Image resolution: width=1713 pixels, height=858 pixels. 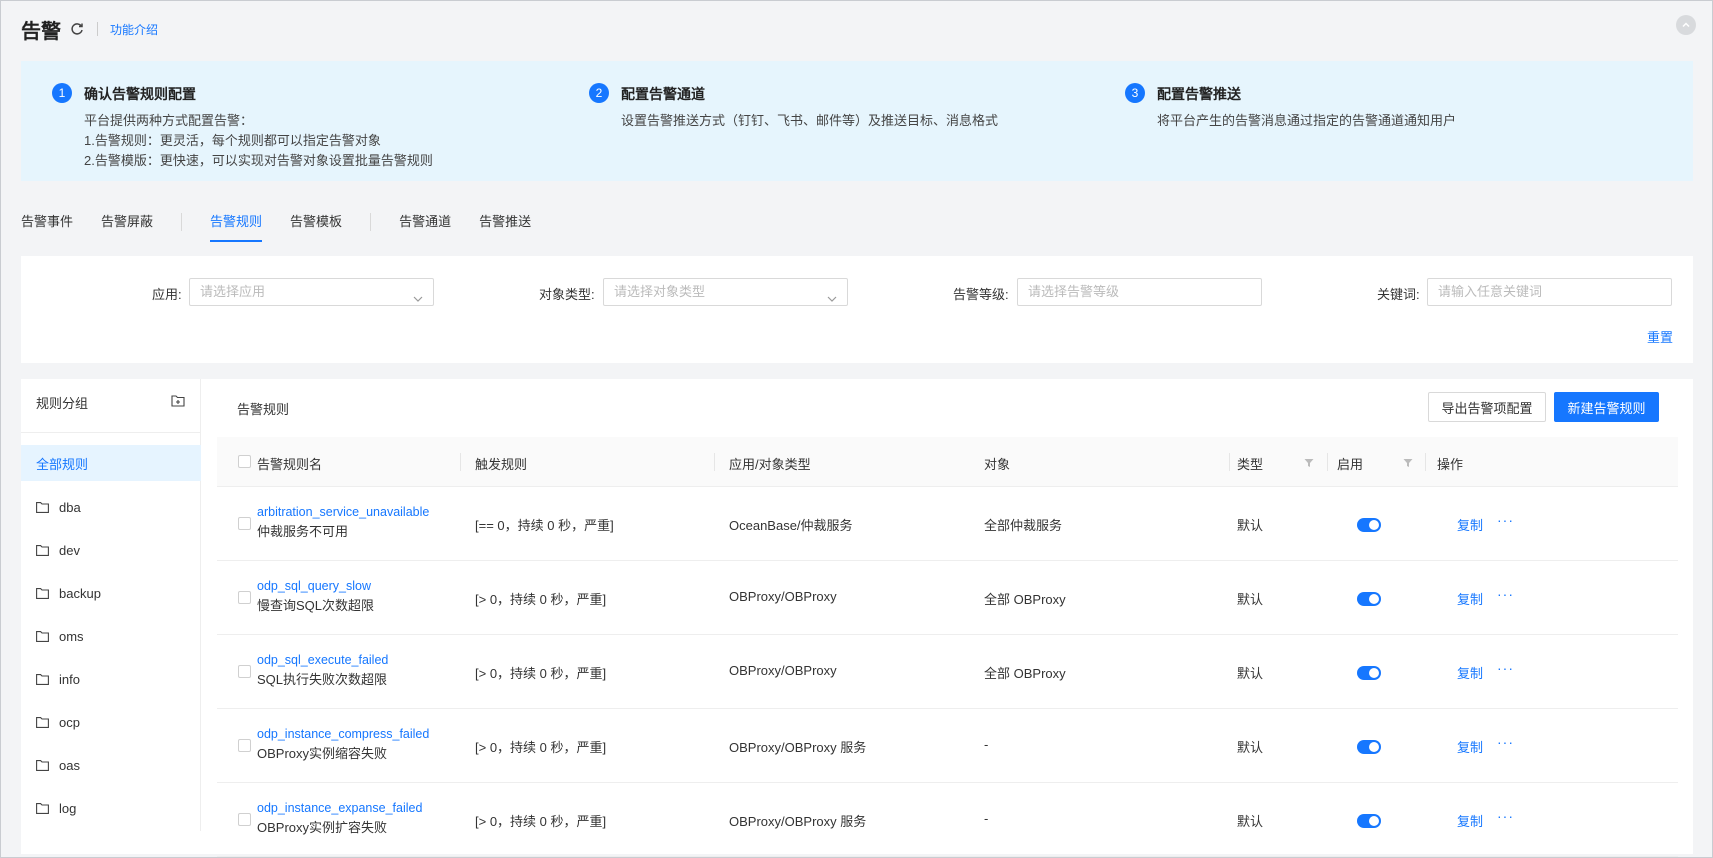 I want to click on reset-button: 重置, so click(x=1660, y=336).